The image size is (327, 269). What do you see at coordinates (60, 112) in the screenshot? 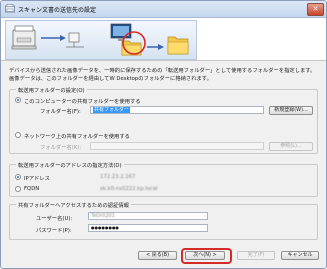
I see `folder-name-label: フォルダー名(F):` at bounding box center [60, 112].